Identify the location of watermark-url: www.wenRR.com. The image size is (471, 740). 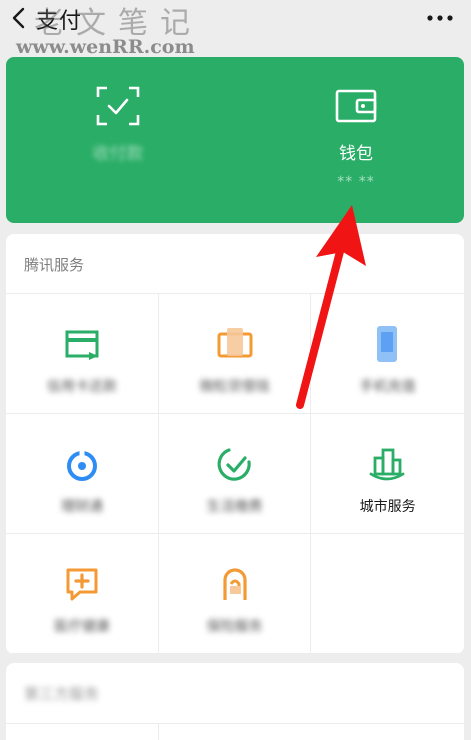
(105, 47).